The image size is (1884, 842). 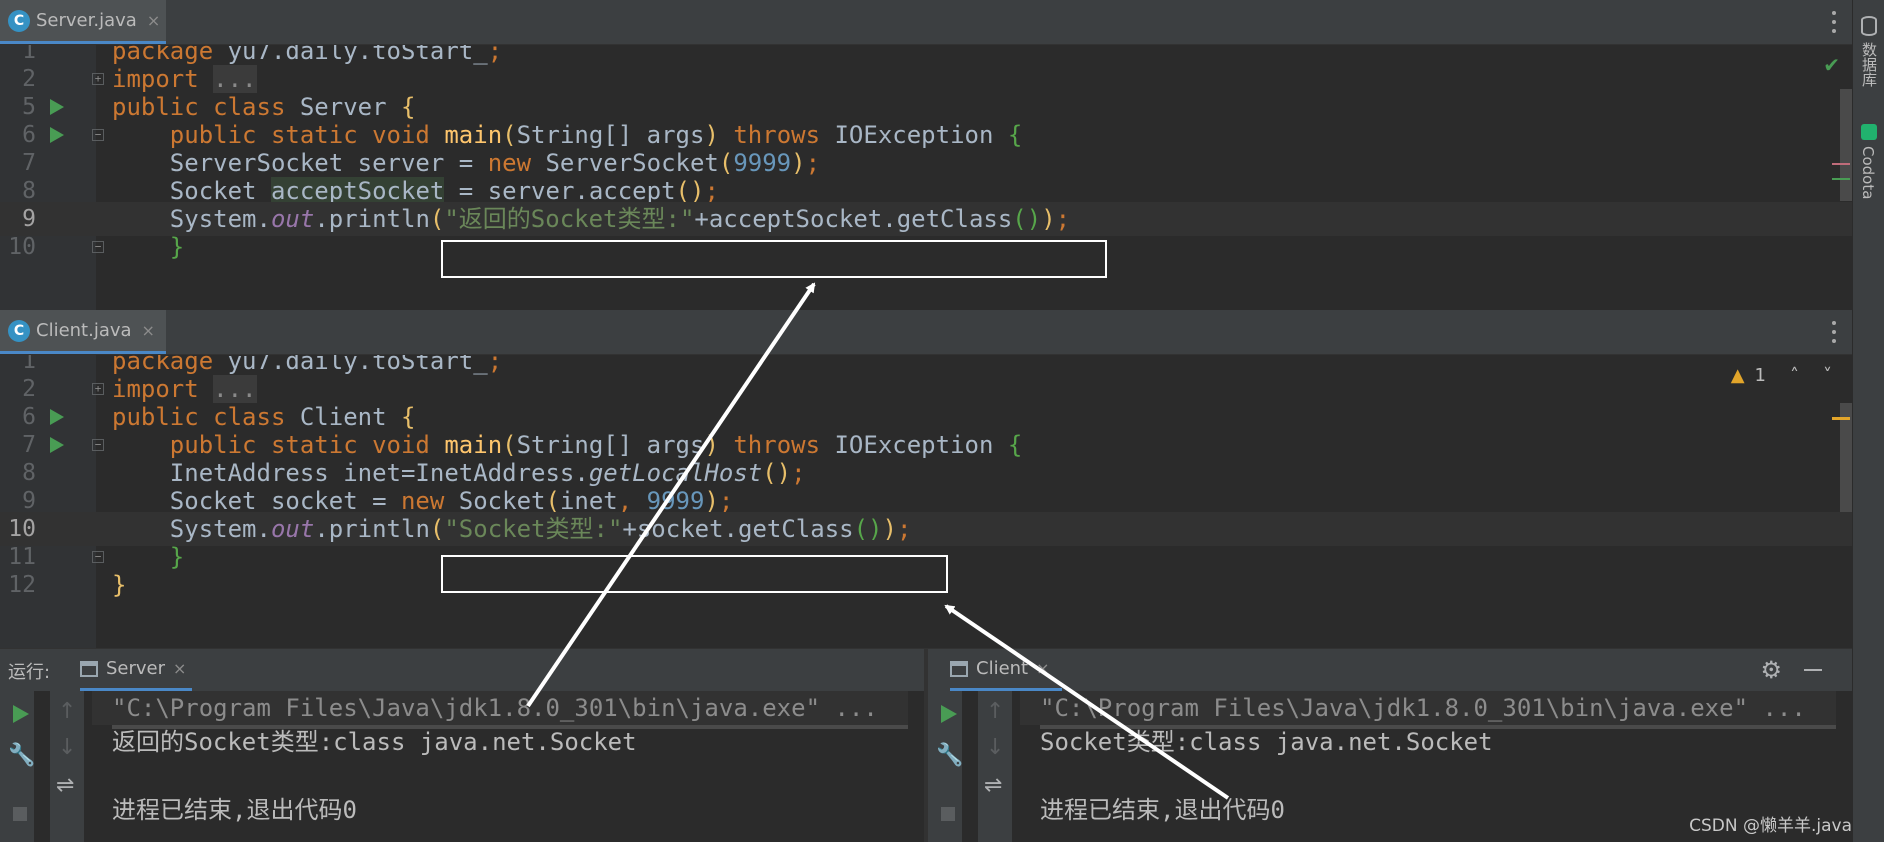 What do you see at coordinates (83, 22) in the screenshot?
I see `tab-server-java: C Server.java ×` at bounding box center [83, 22].